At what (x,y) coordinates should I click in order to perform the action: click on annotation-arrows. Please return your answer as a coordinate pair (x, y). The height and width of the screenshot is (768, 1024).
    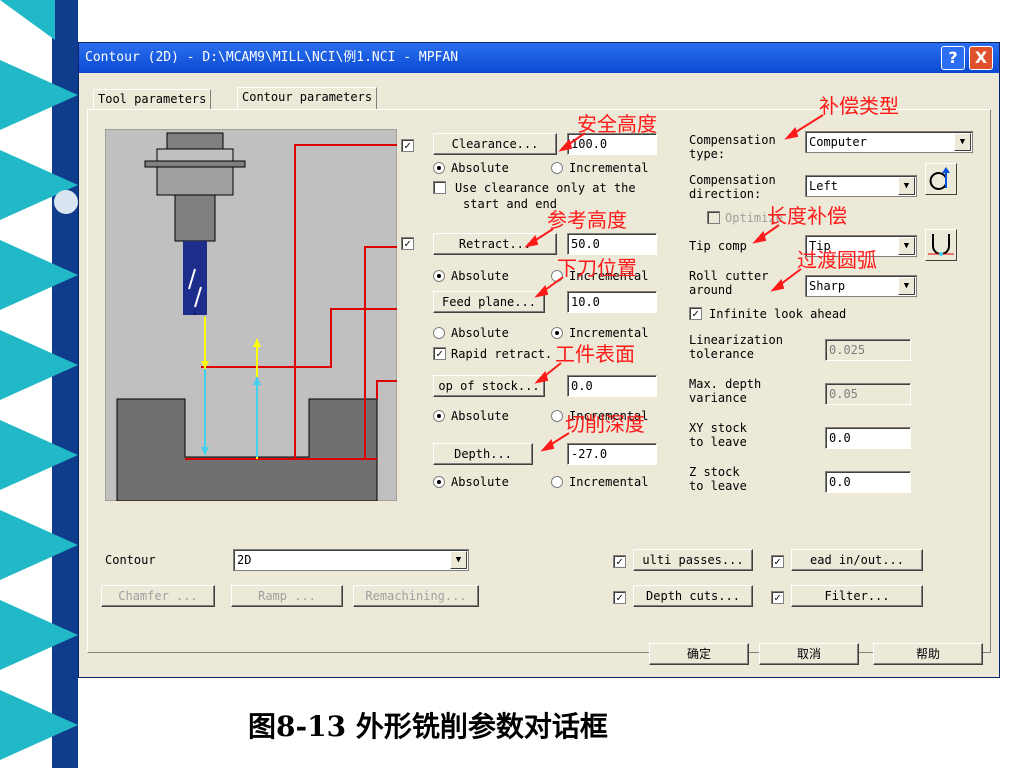
    Looking at the image, I should click on (674, 283).